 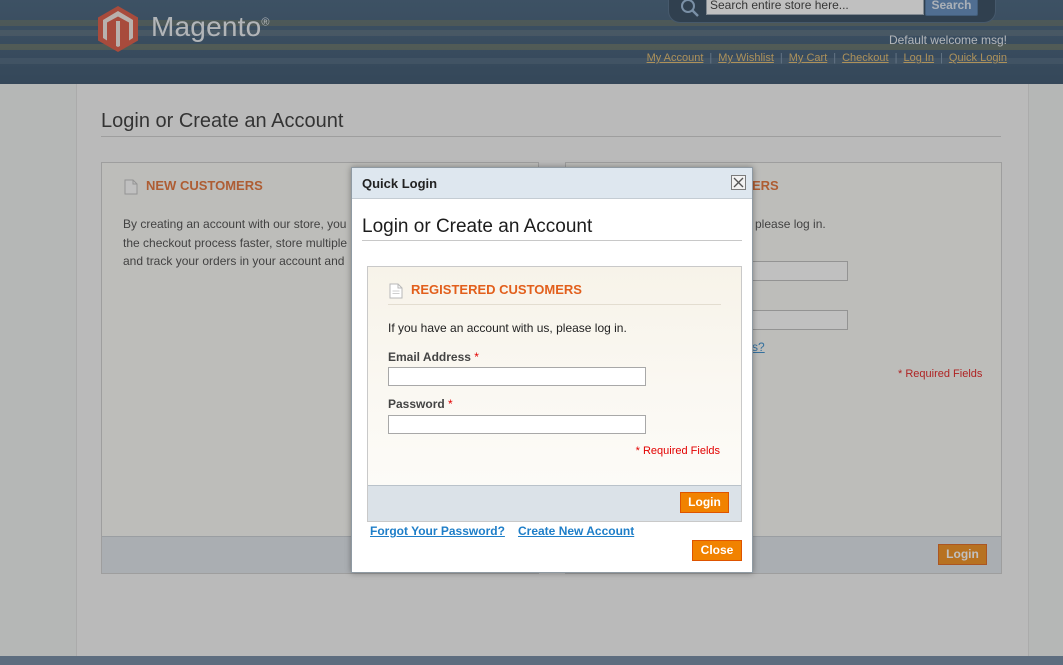 I want to click on password-label: Password *, so click(x=420, y=404).